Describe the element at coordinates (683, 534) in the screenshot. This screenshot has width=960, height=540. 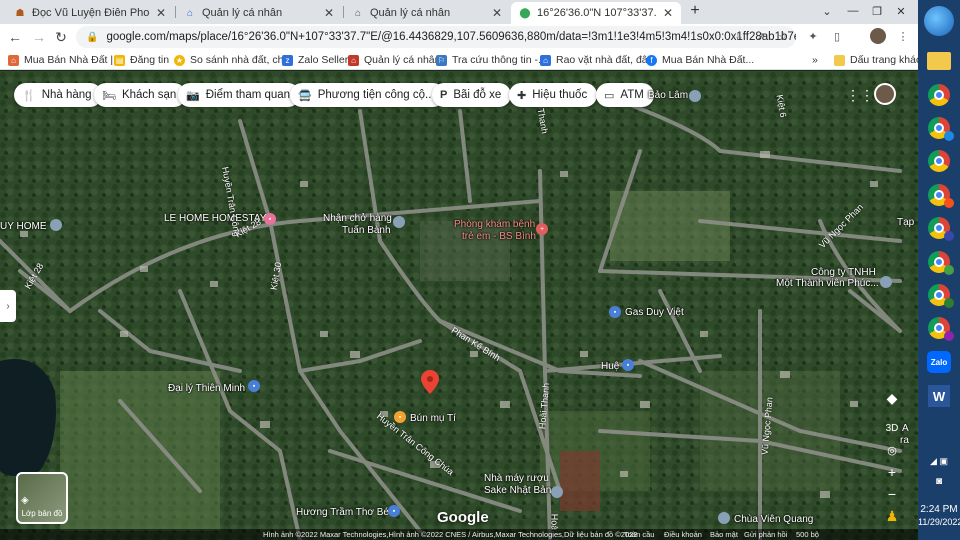
I see `terms-link: Điều khoản` at that location.